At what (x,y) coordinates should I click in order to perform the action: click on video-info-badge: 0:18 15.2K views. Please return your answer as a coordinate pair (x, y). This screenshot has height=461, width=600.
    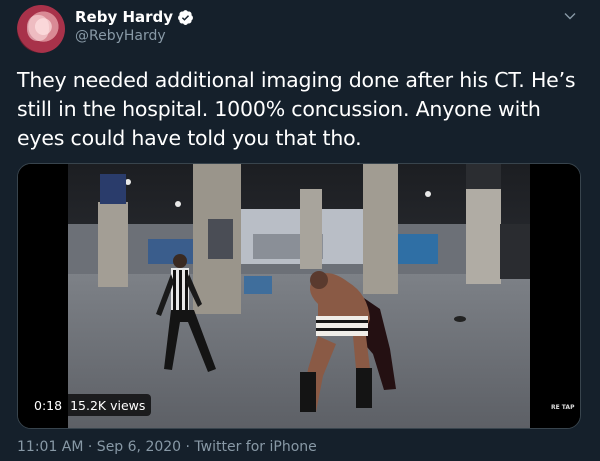
    Looking at the image, I should click on (90, 405).